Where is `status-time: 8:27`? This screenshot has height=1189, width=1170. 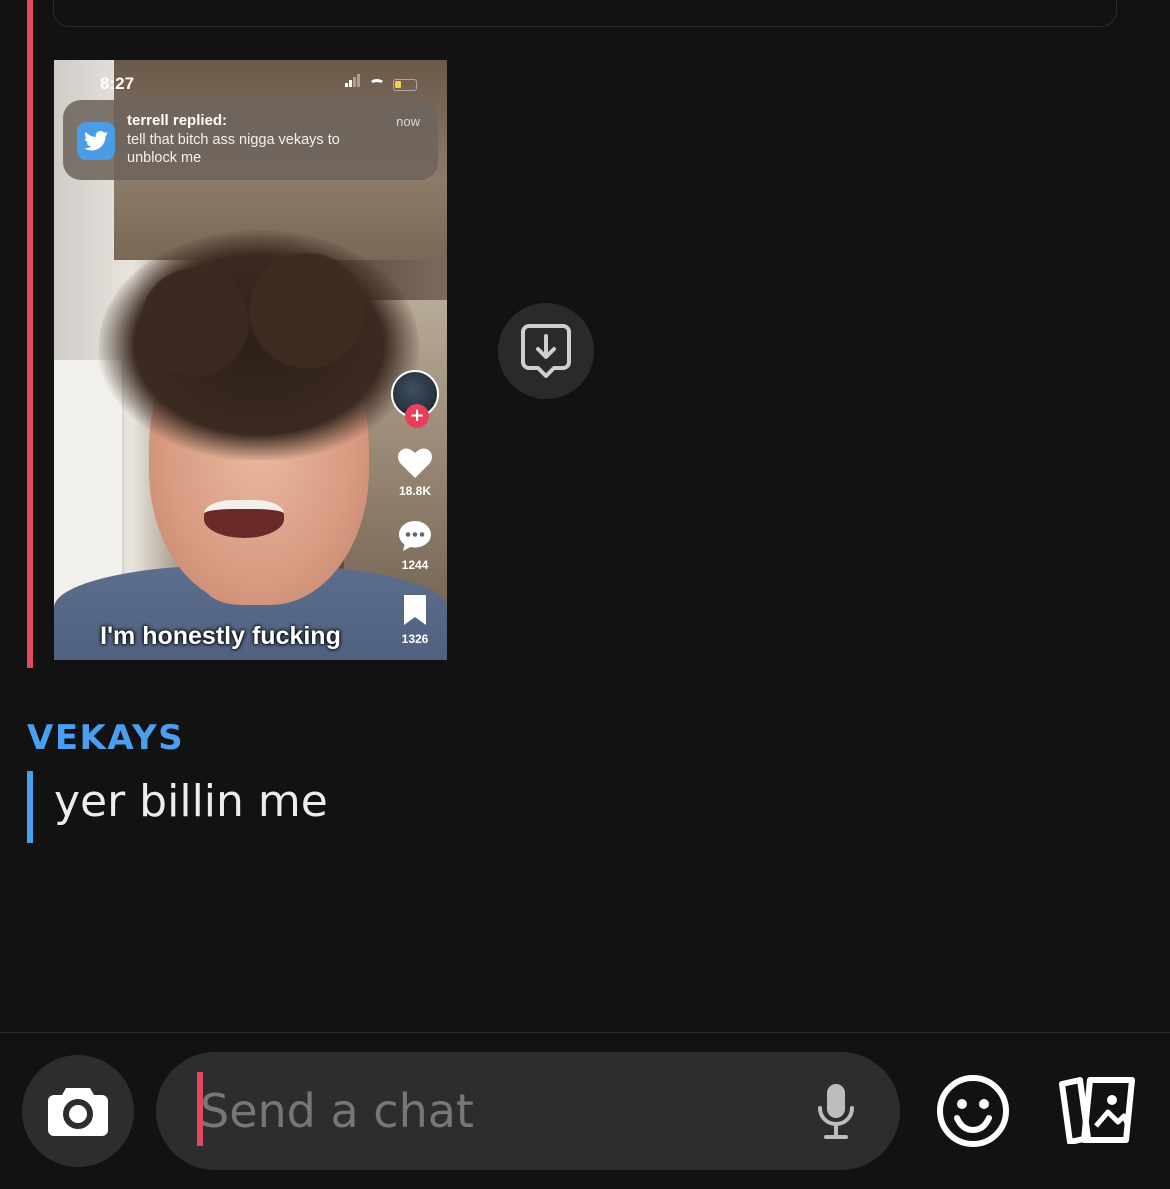
status-time: 8:27 is located at coordinates (117, 83).